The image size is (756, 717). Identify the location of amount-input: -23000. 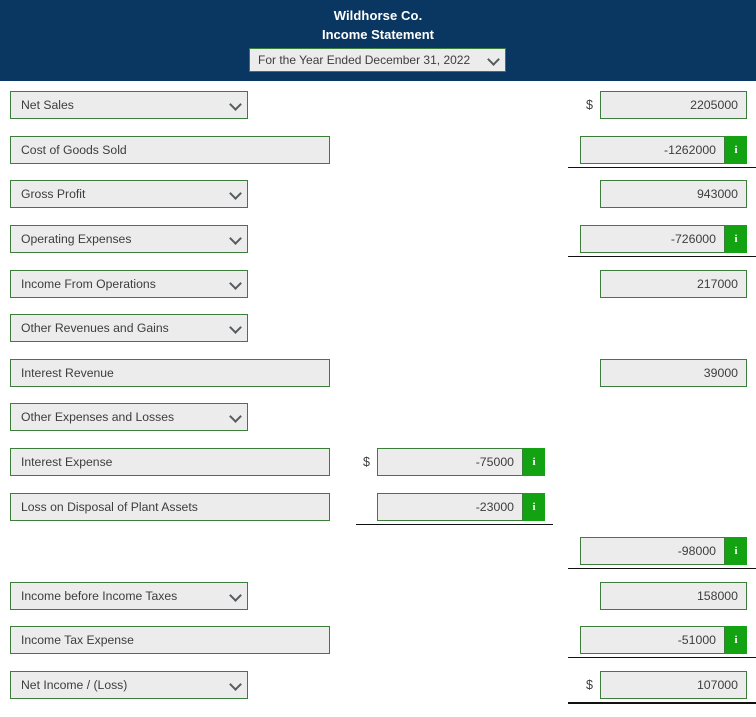
(450, 506).